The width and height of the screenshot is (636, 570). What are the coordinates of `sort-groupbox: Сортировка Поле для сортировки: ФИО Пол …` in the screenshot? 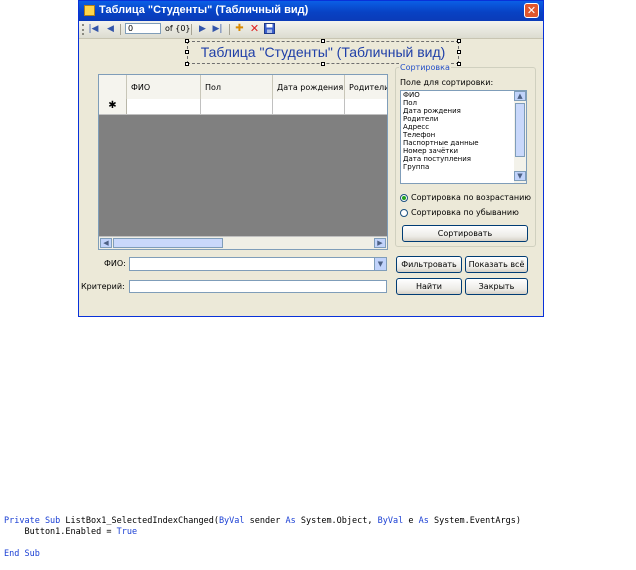 It's located at (465, 155).